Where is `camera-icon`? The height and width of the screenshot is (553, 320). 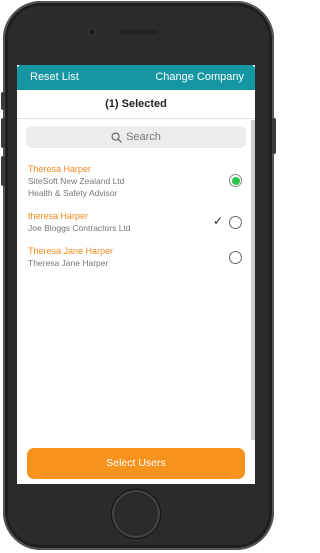 camera-icon is located at coordinates (92, 32).